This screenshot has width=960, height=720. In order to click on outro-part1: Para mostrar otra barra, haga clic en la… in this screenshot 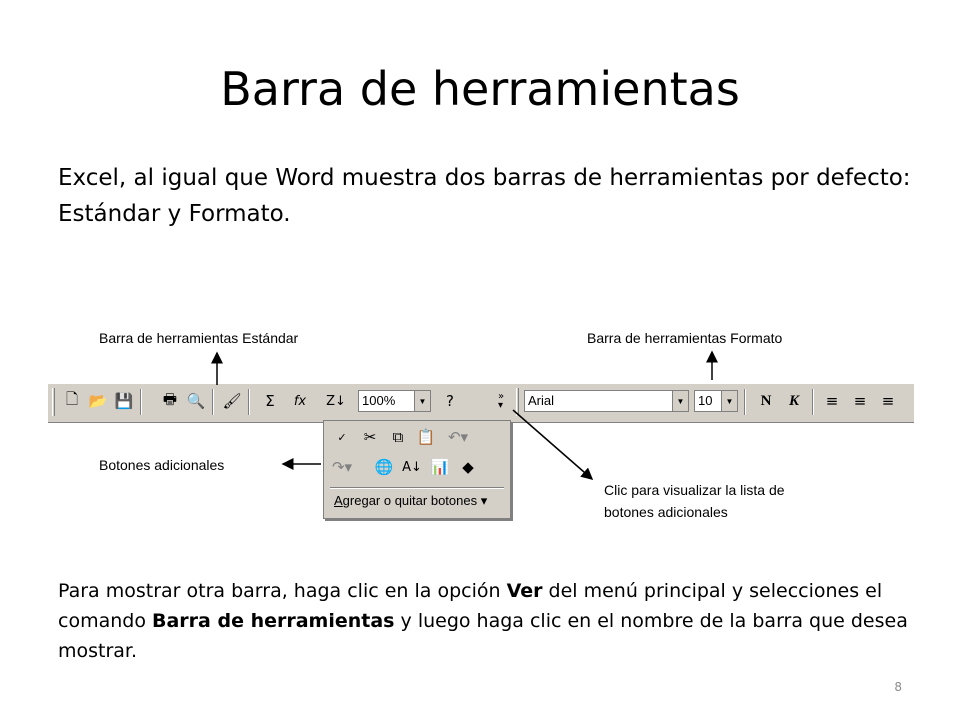, I will do `click(282, 591)`.